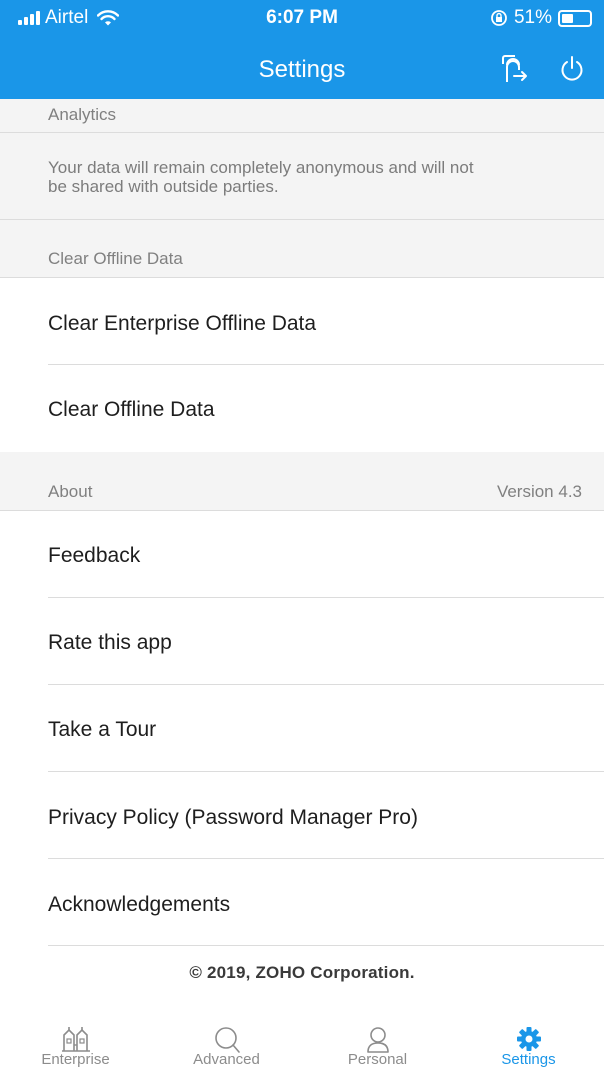 The width and height of the screenshot is (604, 1090). What do you see at coordinates (302, 69) in the screenshot?
I see `nav-bar: Settings` at bounding box center [302, 69].